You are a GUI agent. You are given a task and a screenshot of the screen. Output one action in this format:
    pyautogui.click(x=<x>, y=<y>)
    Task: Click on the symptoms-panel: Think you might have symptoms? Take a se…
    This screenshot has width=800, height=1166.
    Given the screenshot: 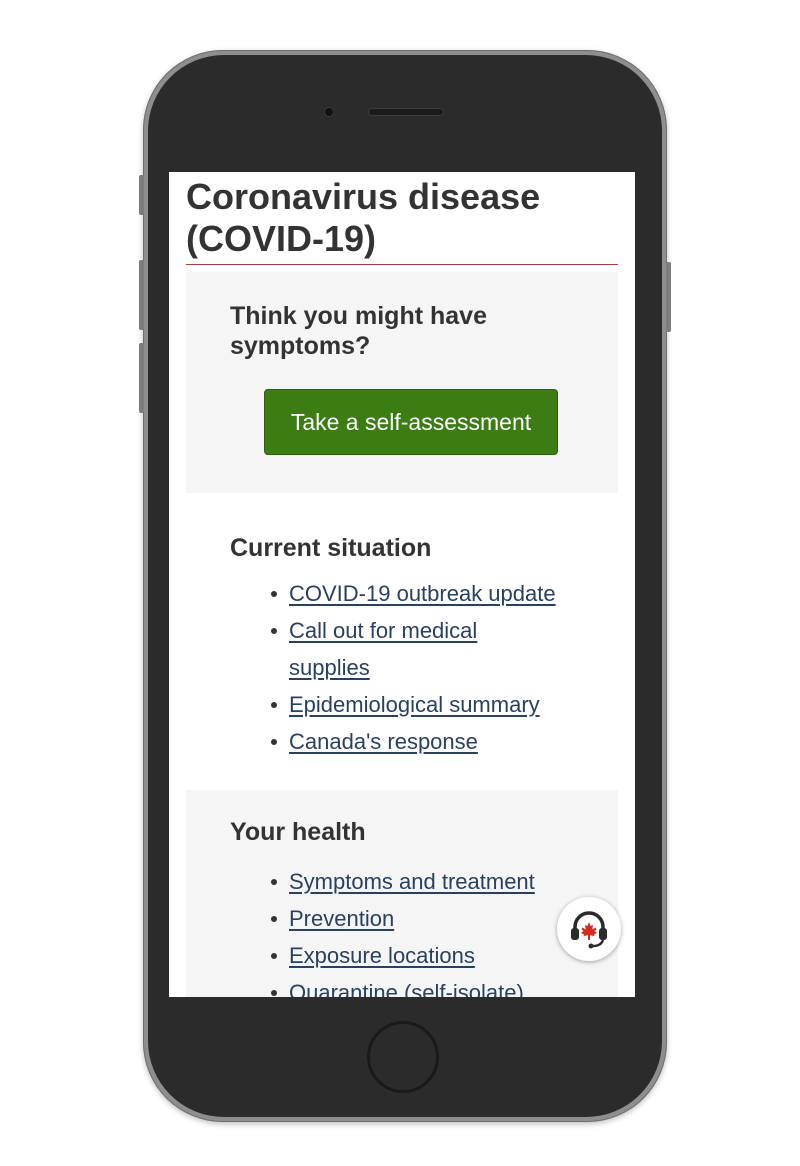 What is the action you would take?
    pyautogui.click(x=402, y=382)
    